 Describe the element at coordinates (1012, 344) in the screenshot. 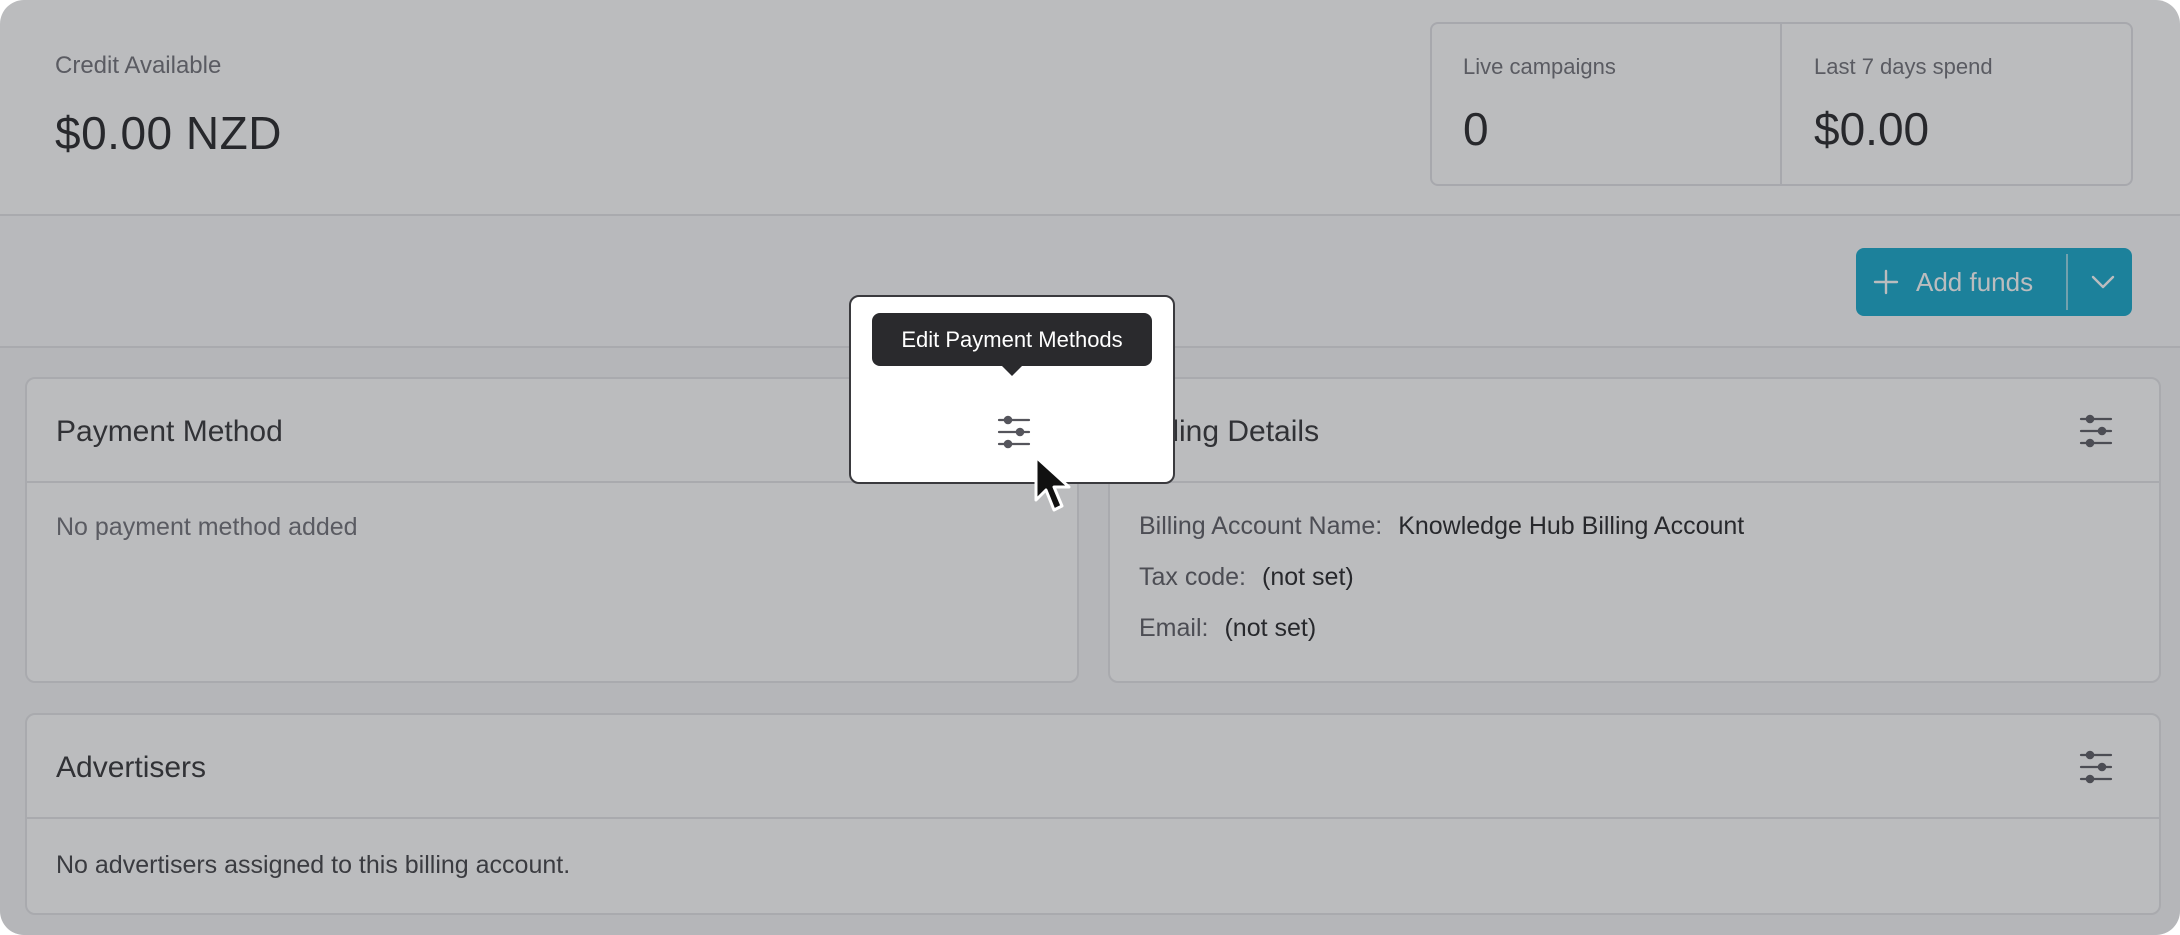

I see `edit-payment-methods-tooltip: Edit Payment Methods` at that location.